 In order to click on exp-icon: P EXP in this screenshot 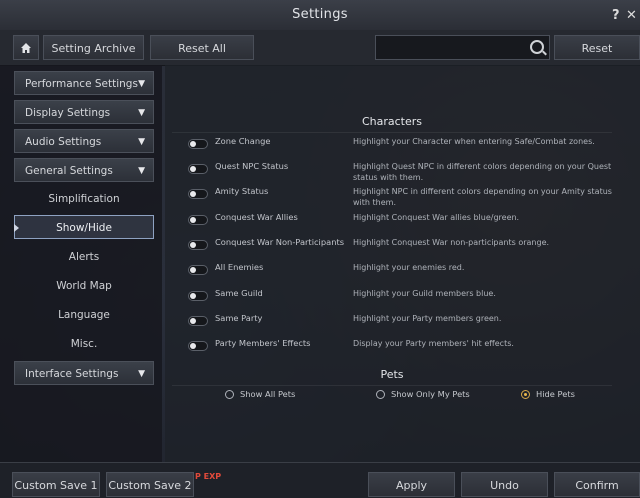, I will do `click(208, 476)`.